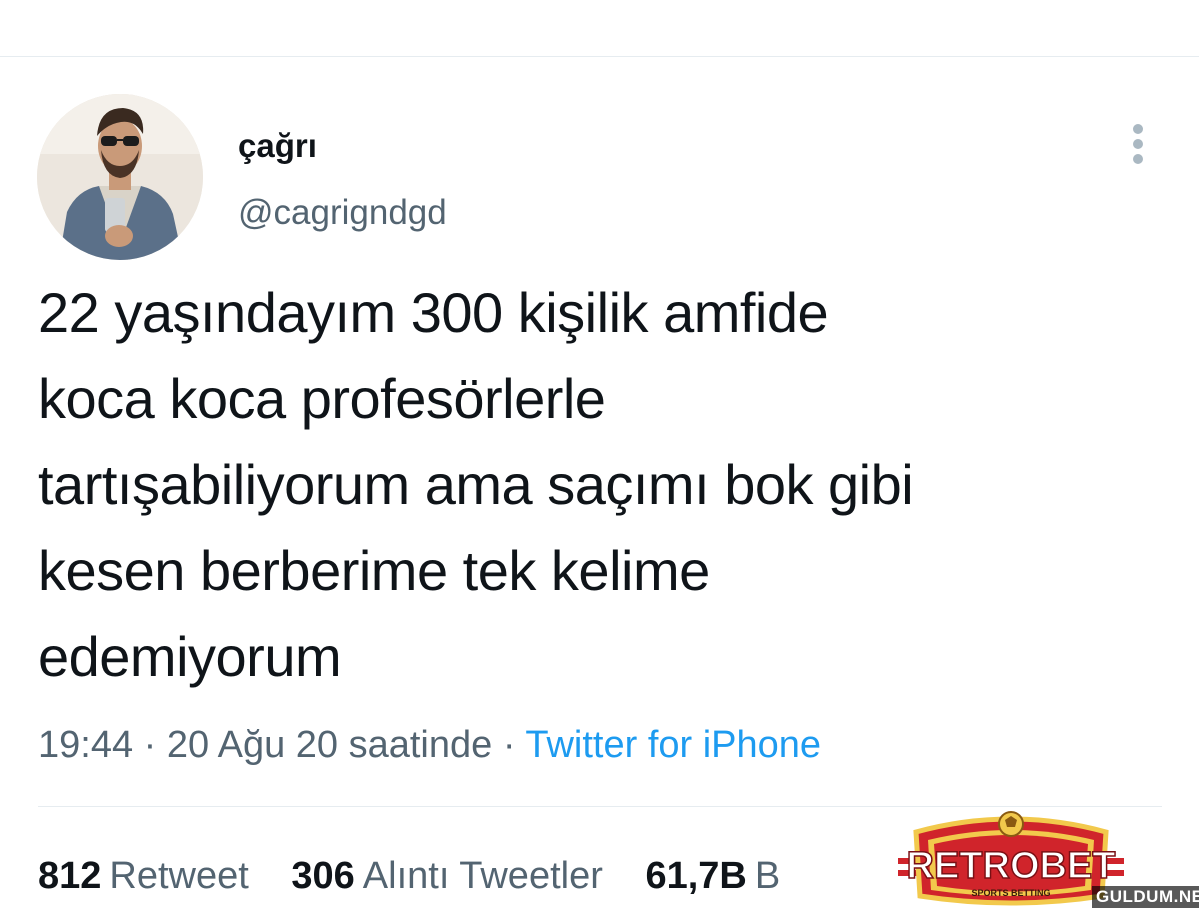  Describe the element at coordinates (374, 570) in the screenshot. I see `tweet-text-line: kesen berberime tek kelime` at that location.